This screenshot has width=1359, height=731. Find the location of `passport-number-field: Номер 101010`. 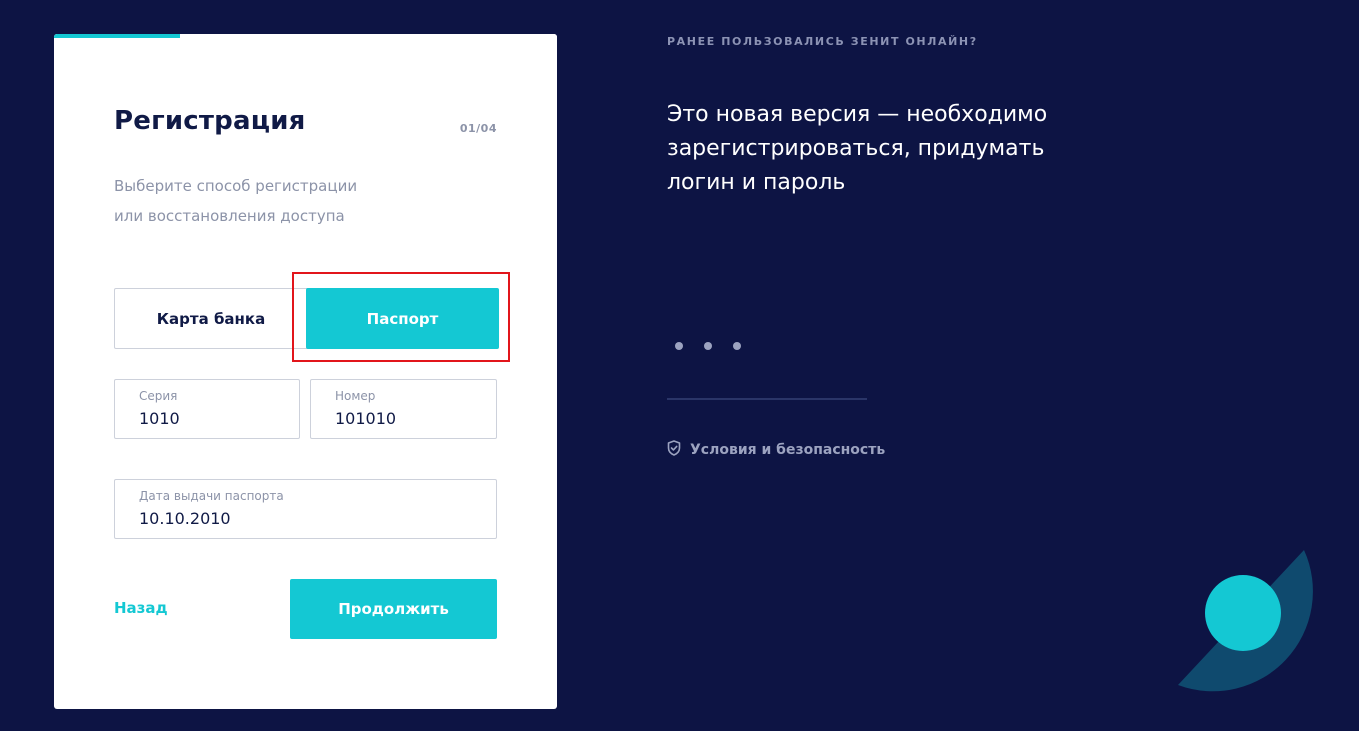

passport-number-field: Номер 101010 is located at coordinates (403, 409).